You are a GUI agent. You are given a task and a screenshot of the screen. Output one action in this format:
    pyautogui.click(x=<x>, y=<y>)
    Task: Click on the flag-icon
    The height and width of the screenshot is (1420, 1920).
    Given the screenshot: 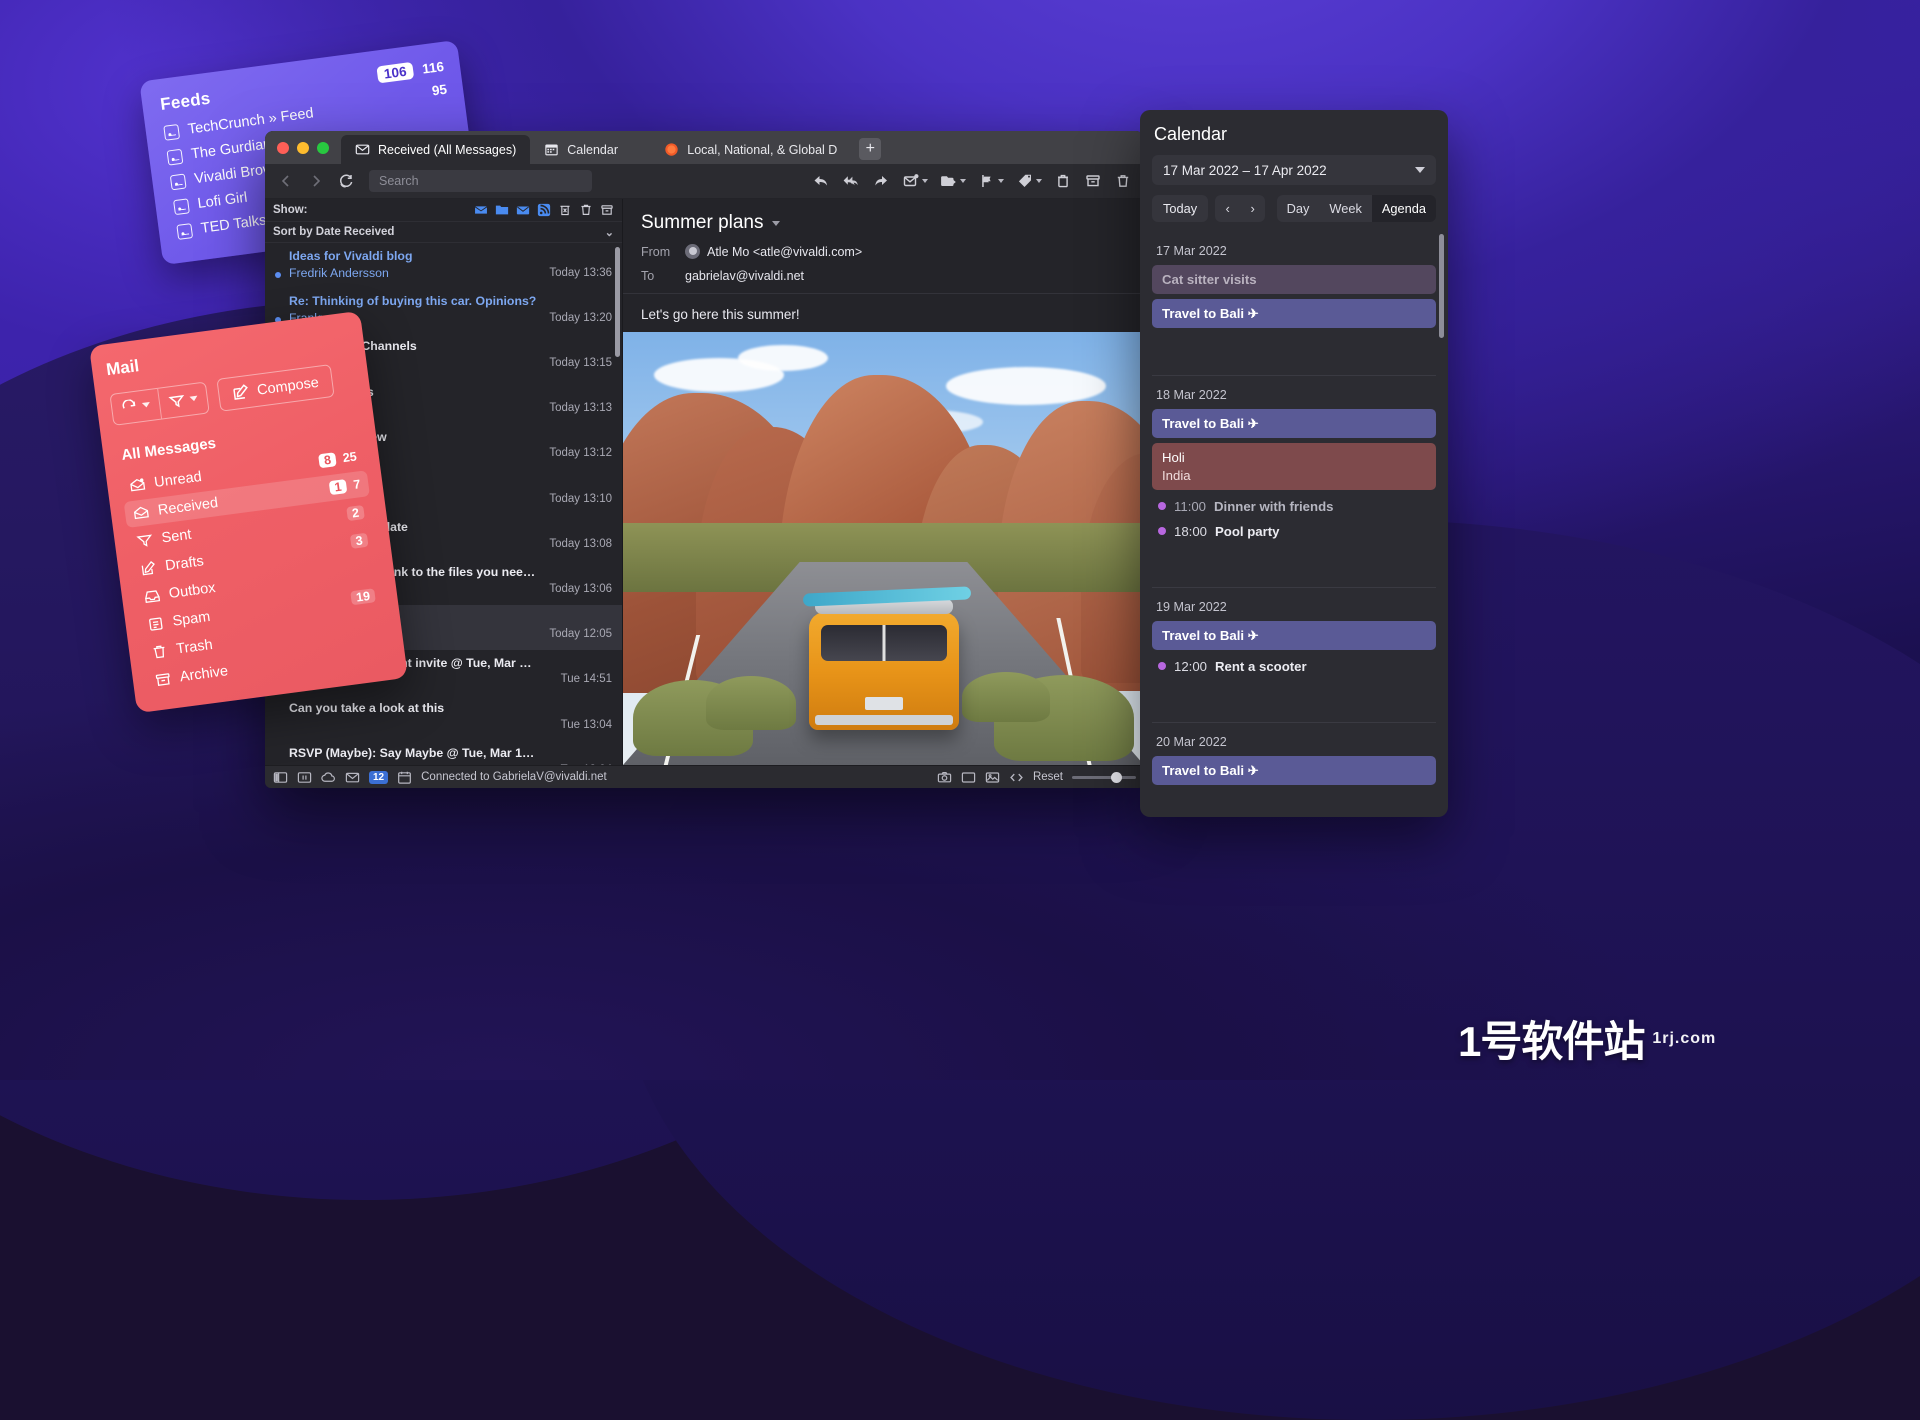 What is the action you would take?
    pyautogui.click(x=987, y=181)
    